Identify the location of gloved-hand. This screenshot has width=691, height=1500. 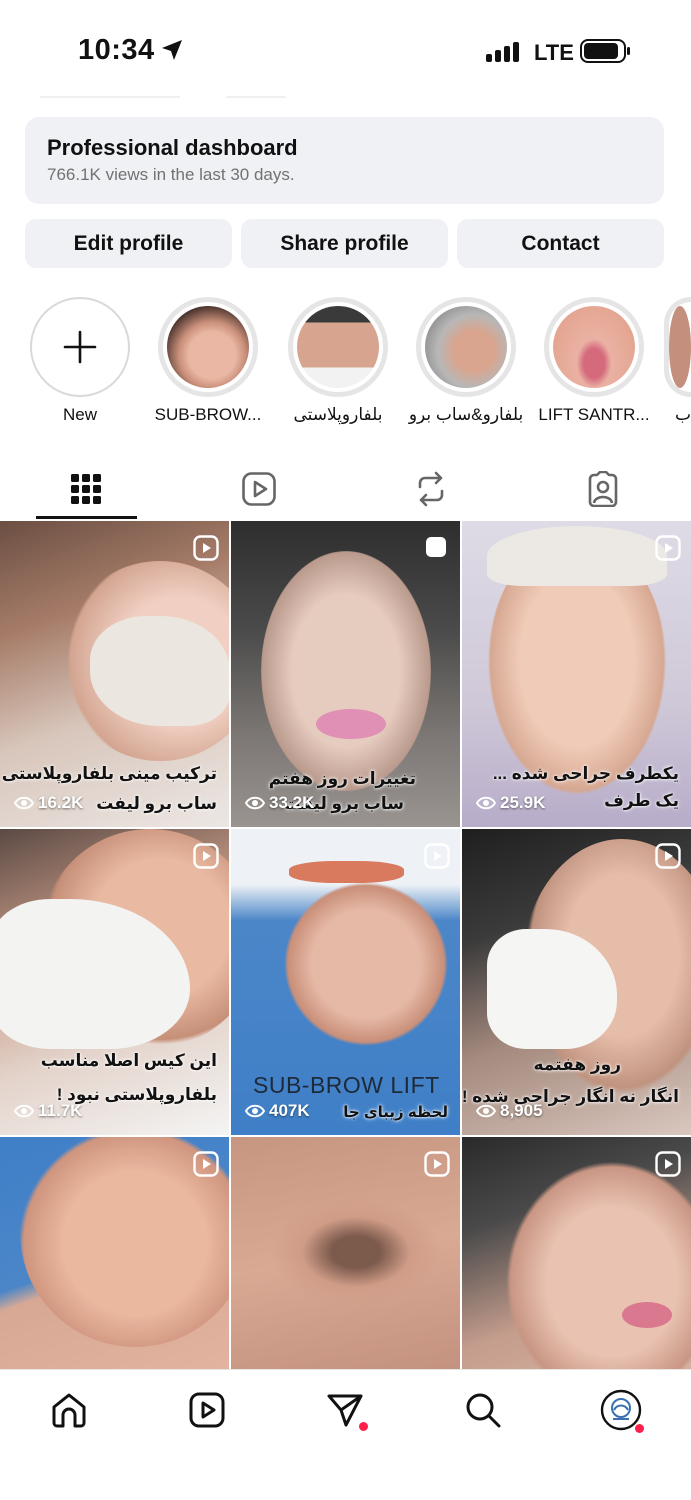
(159, 671).